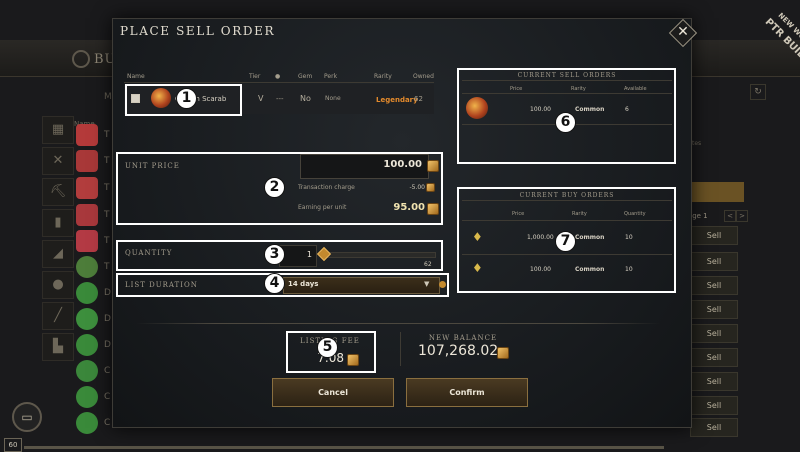 This screenshot has width=800, height=452. I want to click on item-perk: None, so click(333, 98).